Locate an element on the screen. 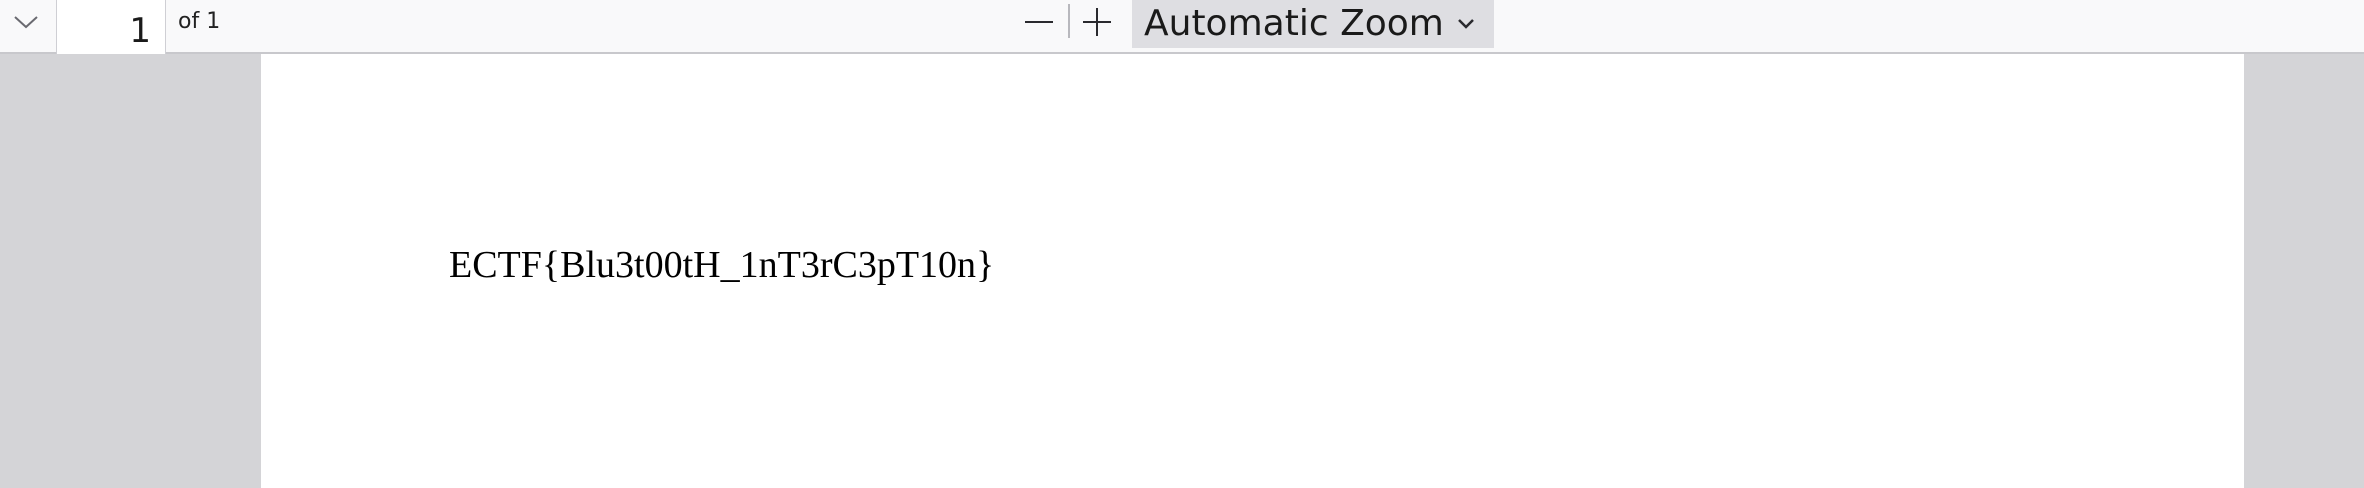 This screenshot has width=2364, height=488. minus-icon is located at coordinates (1039, 22).